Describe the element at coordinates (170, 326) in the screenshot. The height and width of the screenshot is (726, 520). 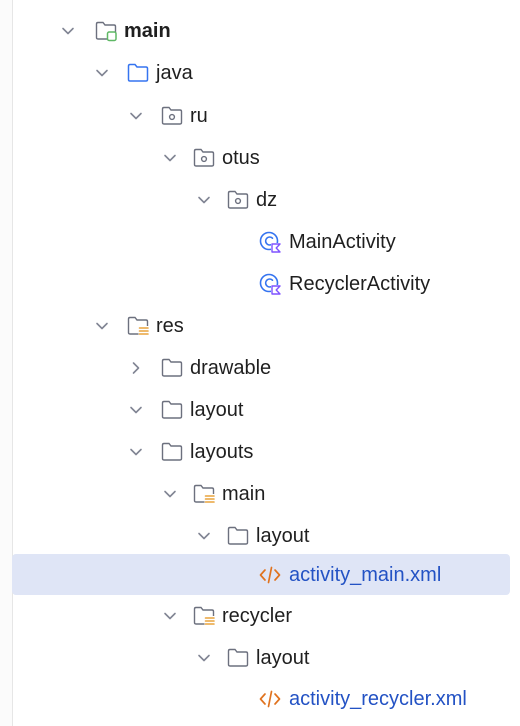
I see `tree-node-label: res` at that location.